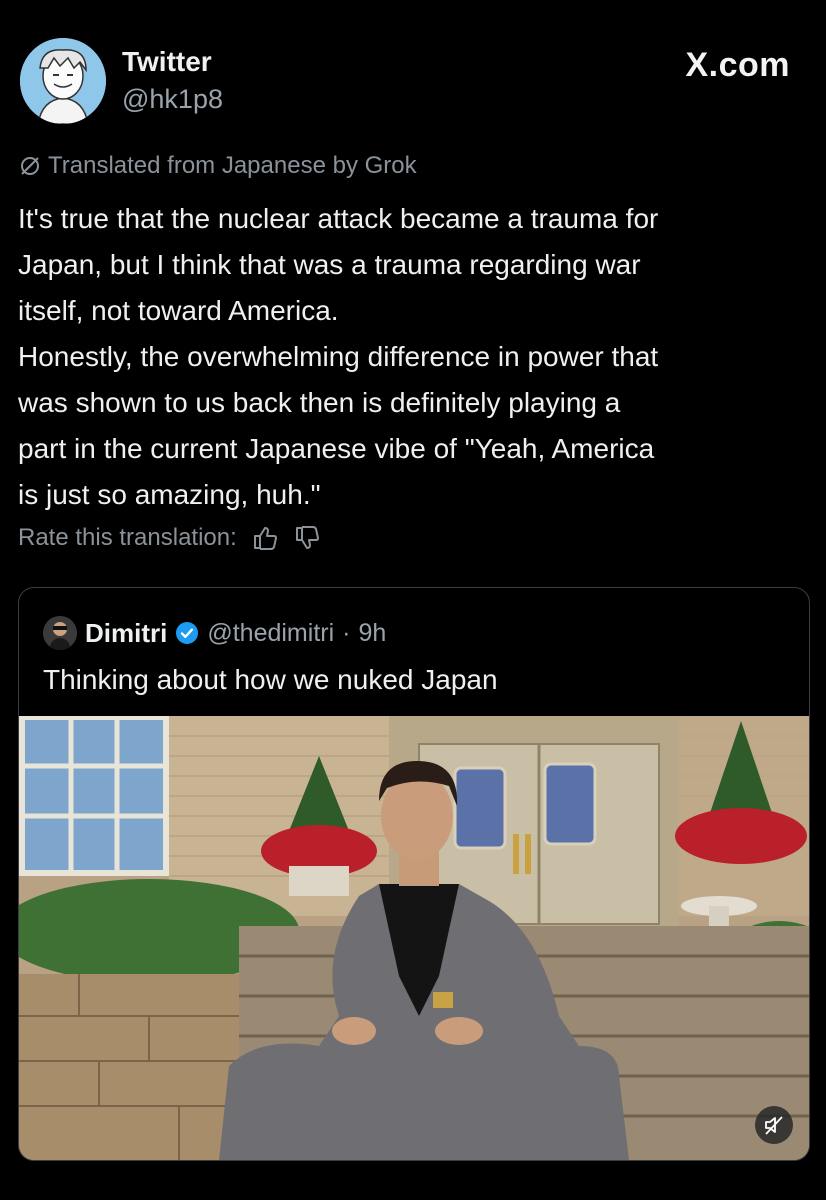  Describe the element at coordinates (270, 679) in the screenshot. I see `quote-text: Thinking about how we nuked Japan` at that location.